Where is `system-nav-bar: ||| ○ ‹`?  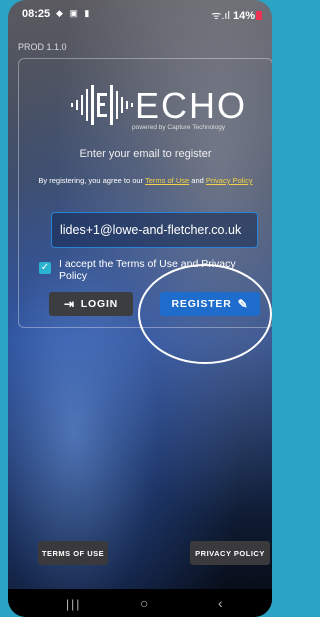 system-nav-bar: ||| ○ ‹ is located at coordinates (140, 603).